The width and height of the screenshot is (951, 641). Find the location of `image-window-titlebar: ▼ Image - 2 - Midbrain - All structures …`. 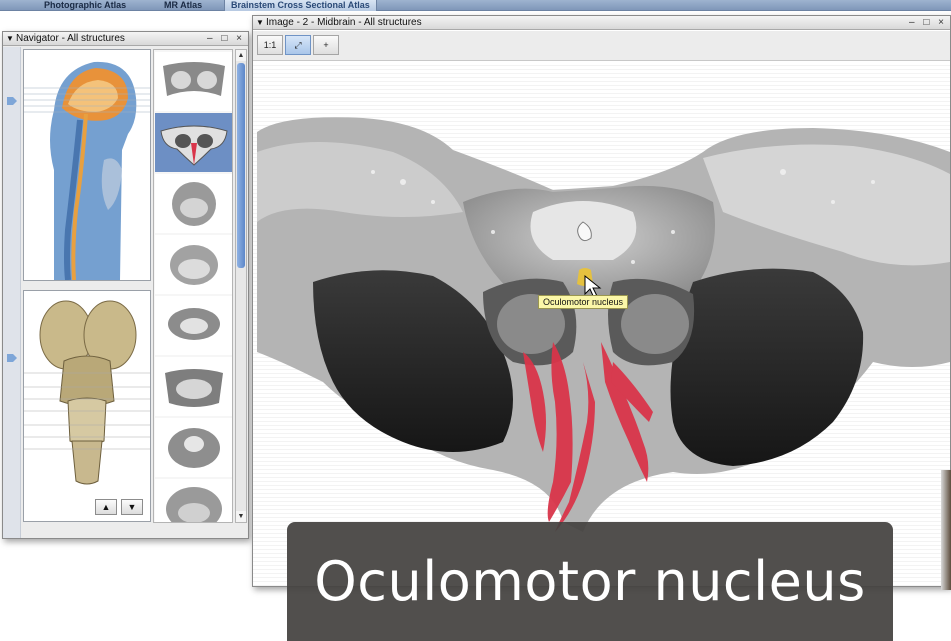

image-window-titlebar: ▼ Image - 2 - Midbrain - All structures … is located at coordinates (601, 23).